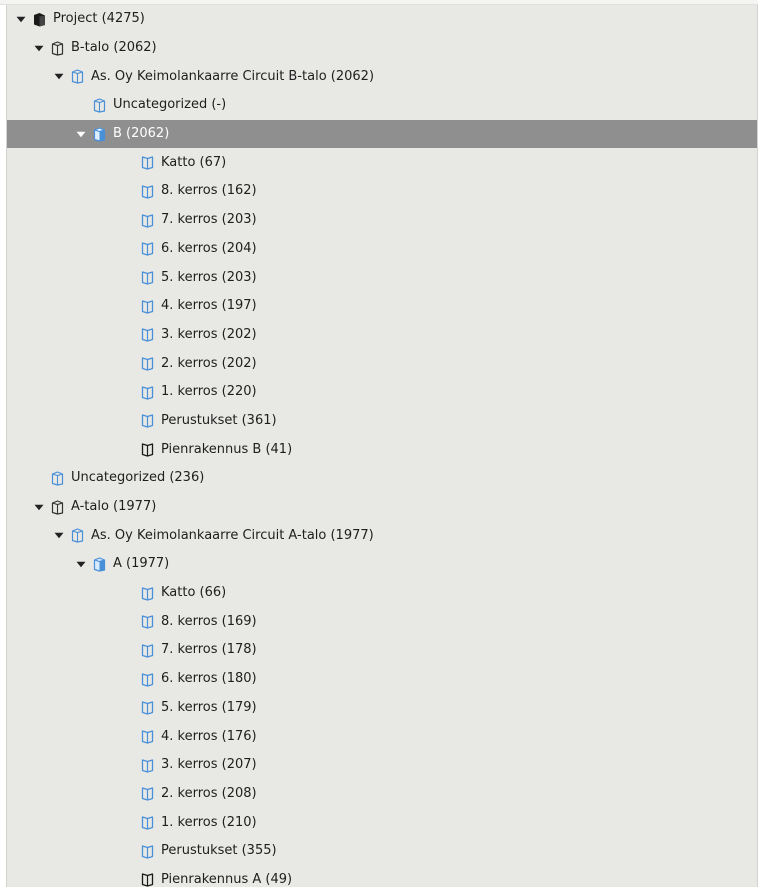 The width and height of the screenshot is (762, 887). What do you see at coordinates (382, 335) in the screenshot?
I see `tree-row: 3. kerros (202)` at bounding box center [382, 335].